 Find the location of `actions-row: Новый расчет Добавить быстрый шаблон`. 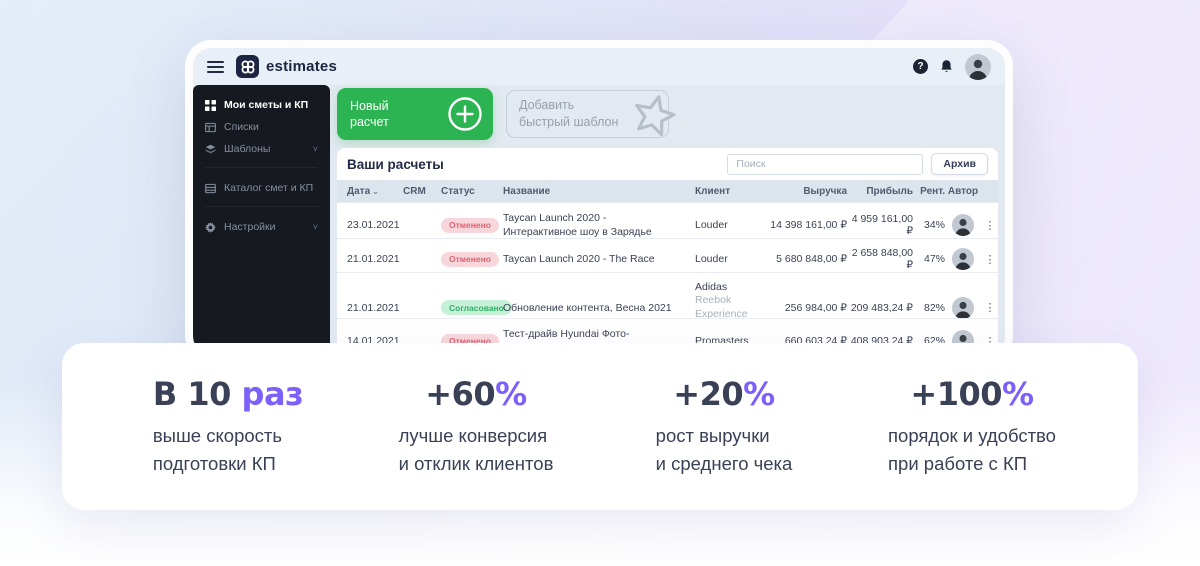

actions-row: Новый расчет Добавить быстрый шаблон is located at coordinates (667, 114).